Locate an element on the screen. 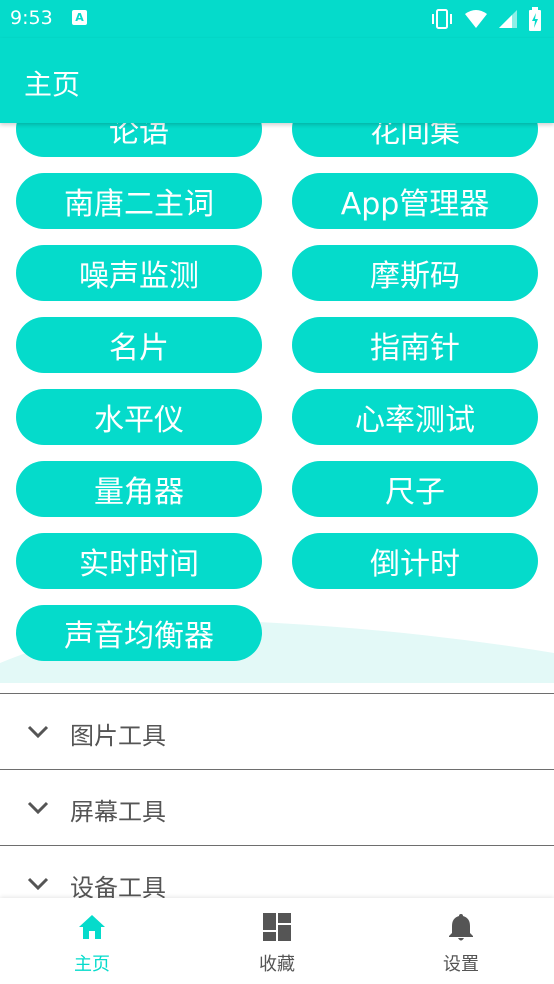  battery-icon is located at coordinates (535, 19).